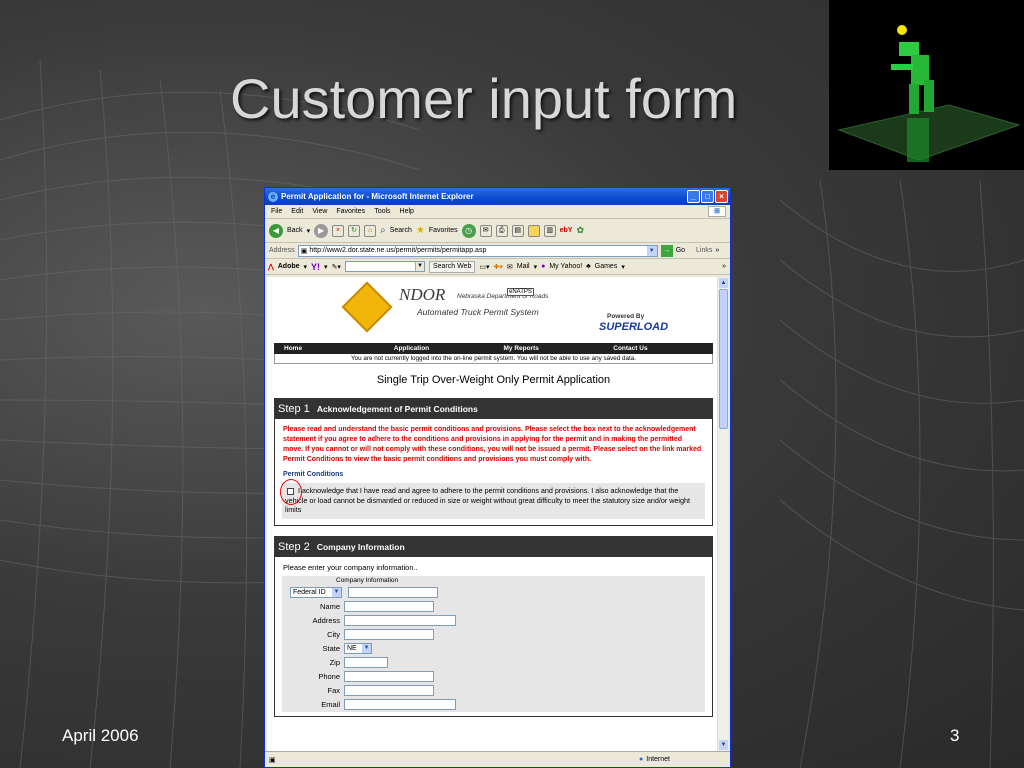  Describe the element at coordinates (389, 690) in the screenshot. I see `fax-input` at that location.